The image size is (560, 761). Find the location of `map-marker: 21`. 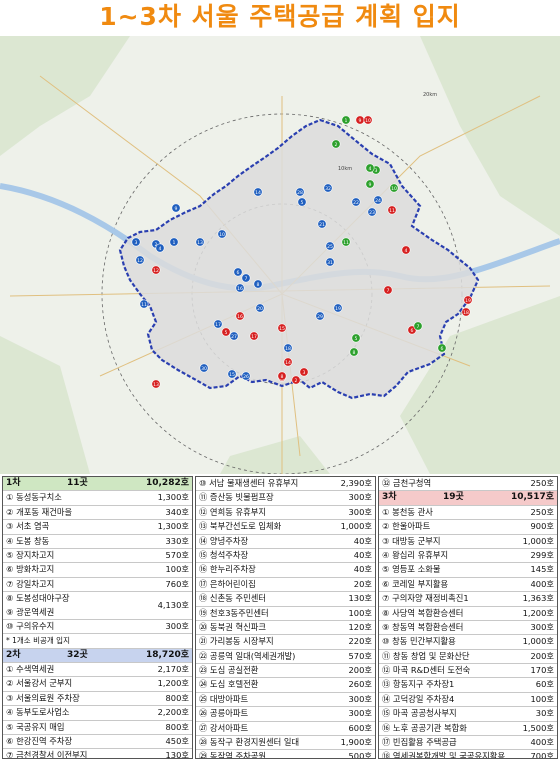

map-marker: 21 is located at coordinates (322, 224).